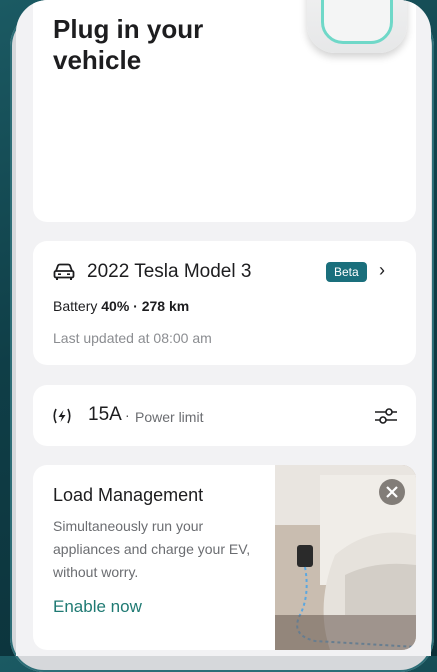 This screenshot has height=672, width=437. Describe the element at coordinates (169, 417) in the screenshot. I see `power-limit-label: Power limit` at that location.